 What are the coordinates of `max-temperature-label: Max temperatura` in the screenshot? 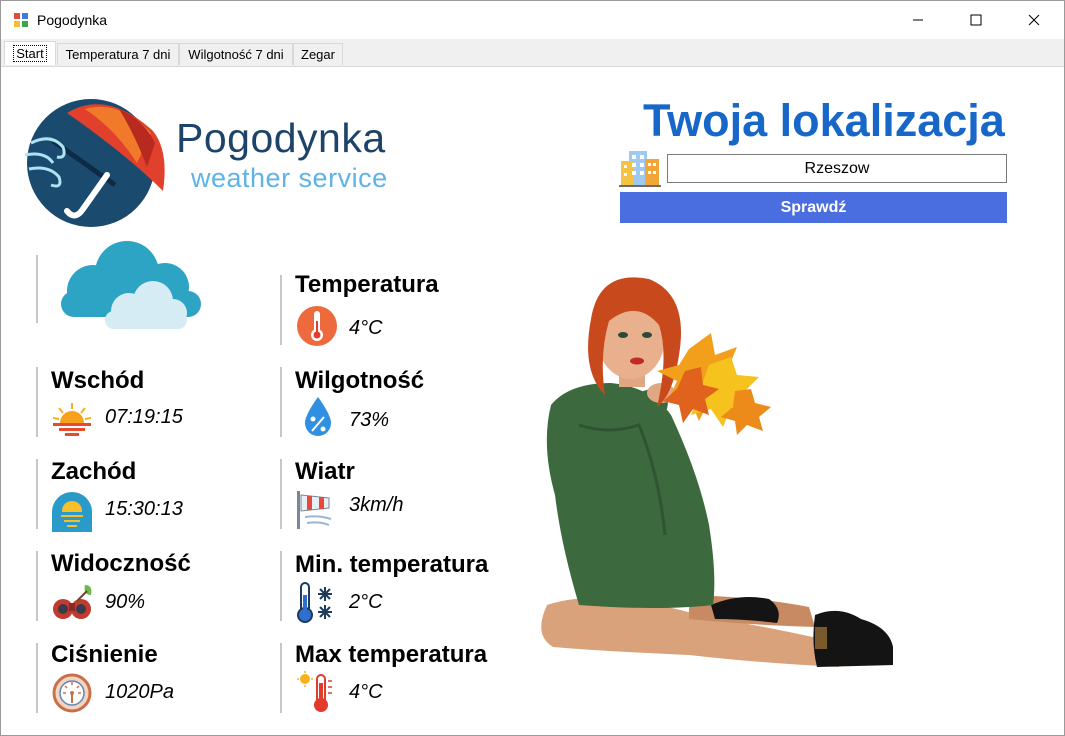 It's located at (391, 654).